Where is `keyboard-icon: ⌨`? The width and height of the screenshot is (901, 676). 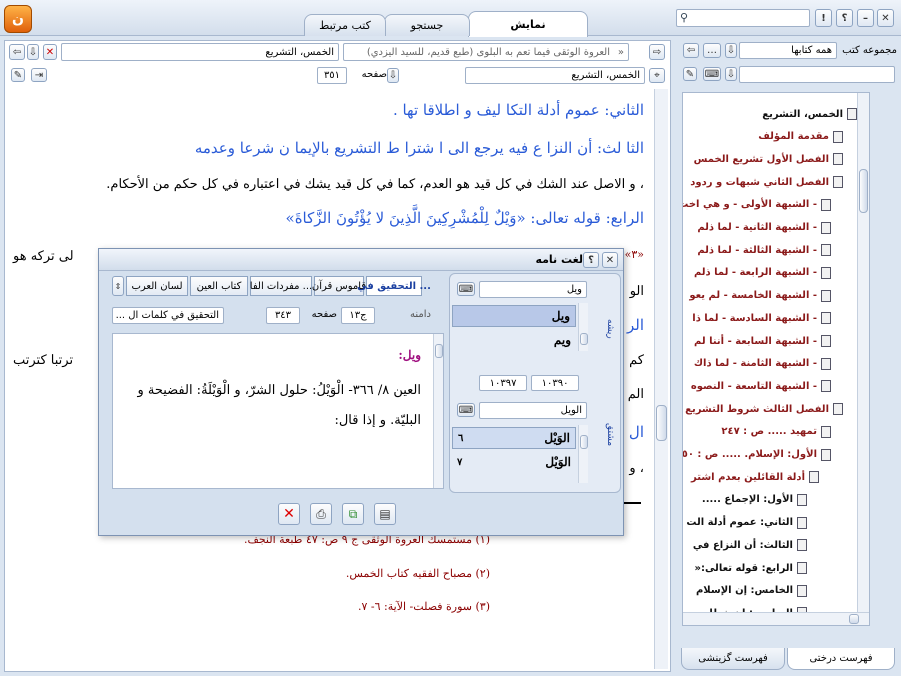 keyboard-icon: ⌨ is located at coordinates (712, 74).